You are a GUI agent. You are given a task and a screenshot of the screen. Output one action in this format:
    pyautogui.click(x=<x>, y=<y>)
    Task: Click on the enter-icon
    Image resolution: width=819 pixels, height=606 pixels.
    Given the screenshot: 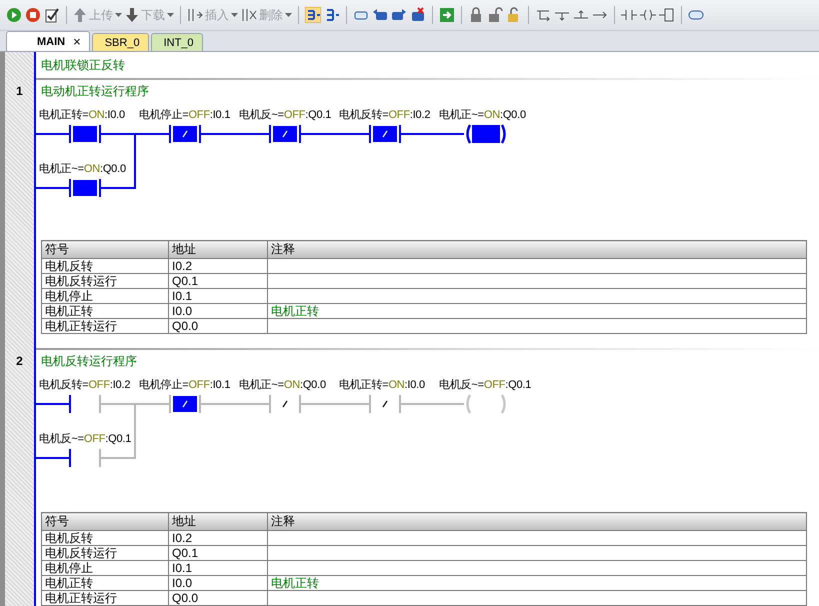 What is the action you would take?
    pyautogui.click(x=447, y=15)
    